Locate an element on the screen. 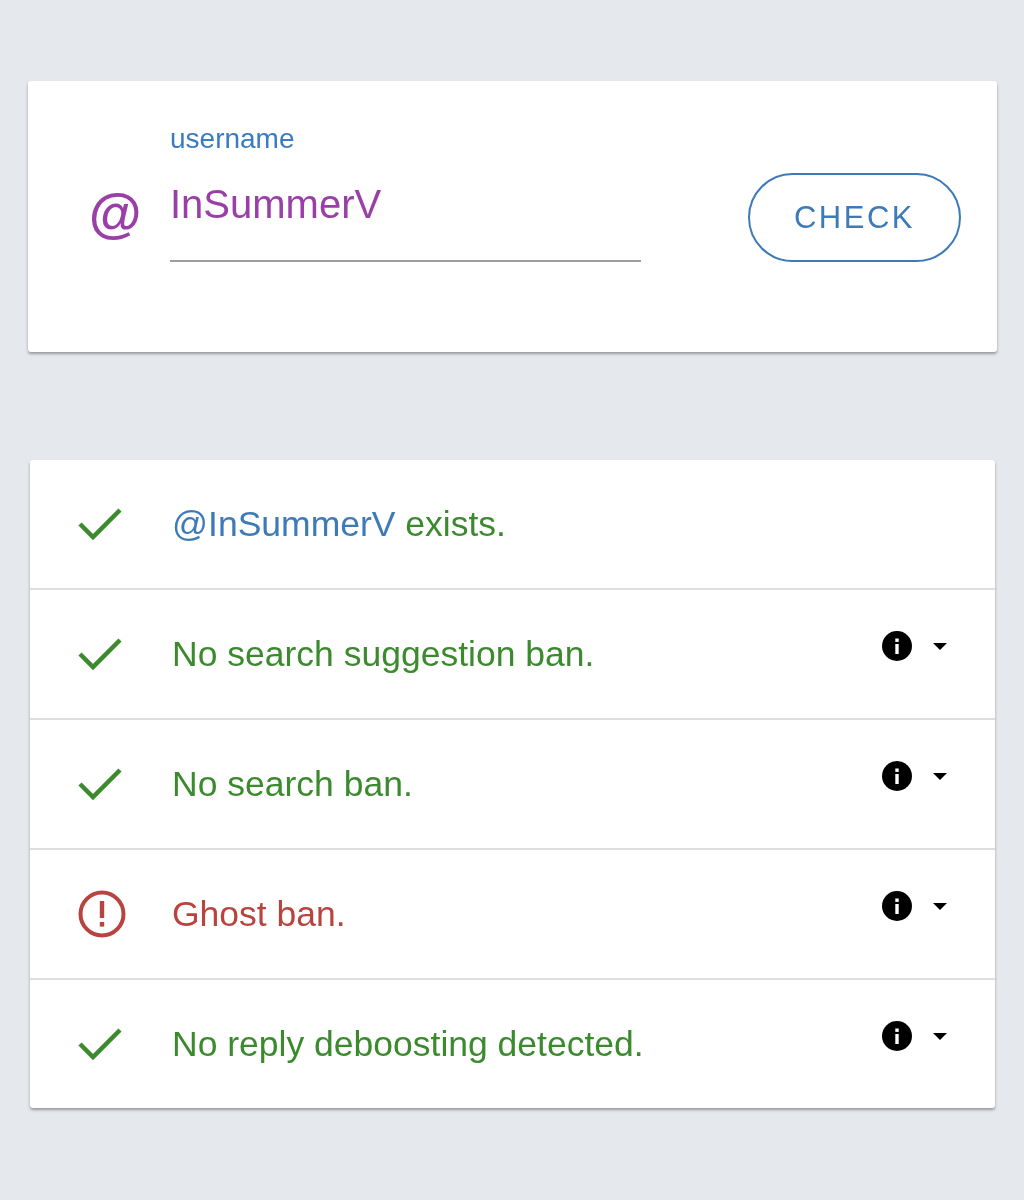 This screenshot has width=1024, height=1200. result-text: @InSummerV exists. is located at coordinates (339, 524).